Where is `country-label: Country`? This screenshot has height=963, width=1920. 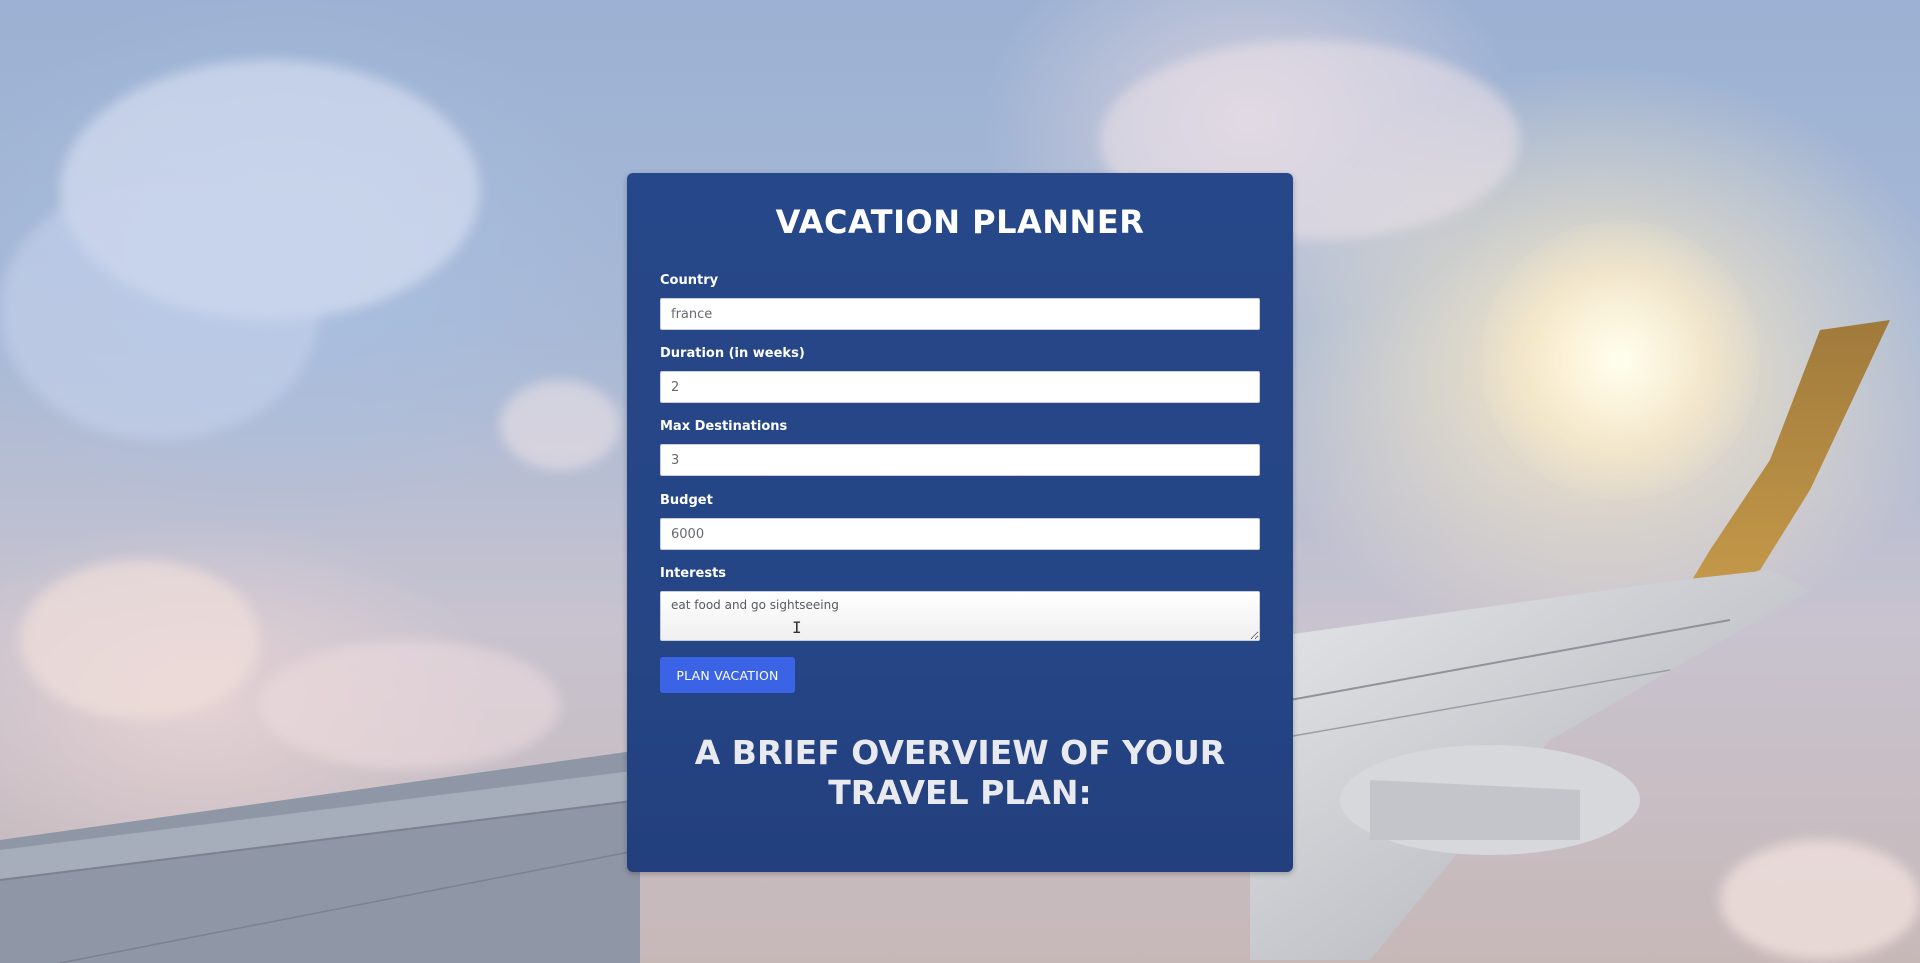 country-label: Country is located at coordinates (689, 280).